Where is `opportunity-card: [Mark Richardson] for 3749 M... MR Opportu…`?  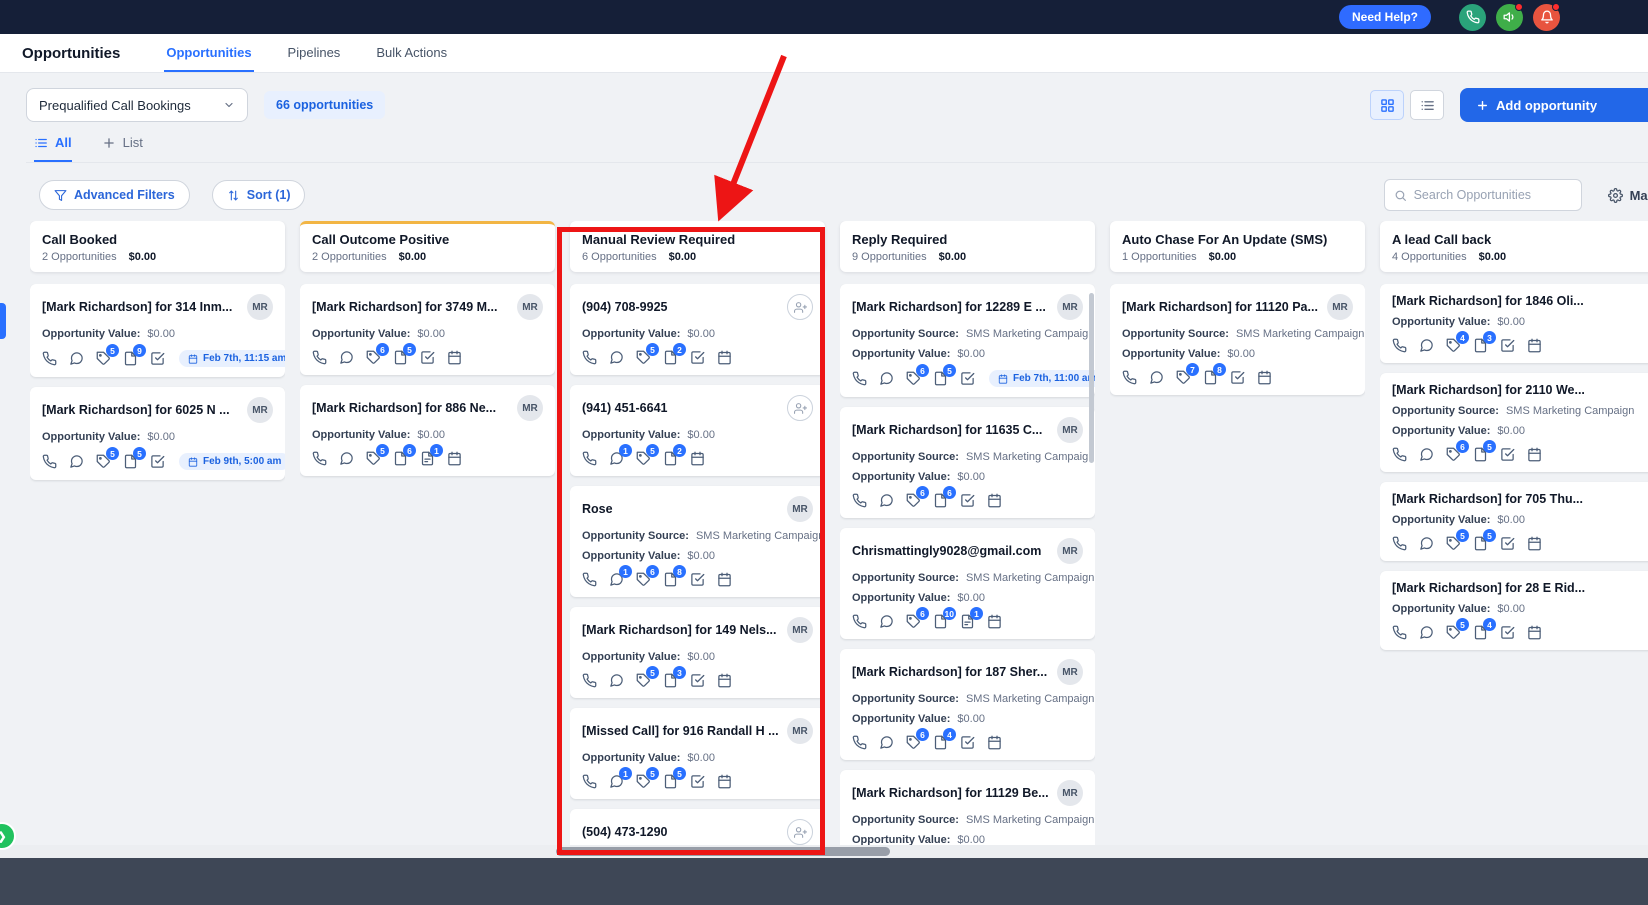
opportunity-card: [Mark Richardson] for 3749 M... MR Opportu… is located at coordinates (427, 329).